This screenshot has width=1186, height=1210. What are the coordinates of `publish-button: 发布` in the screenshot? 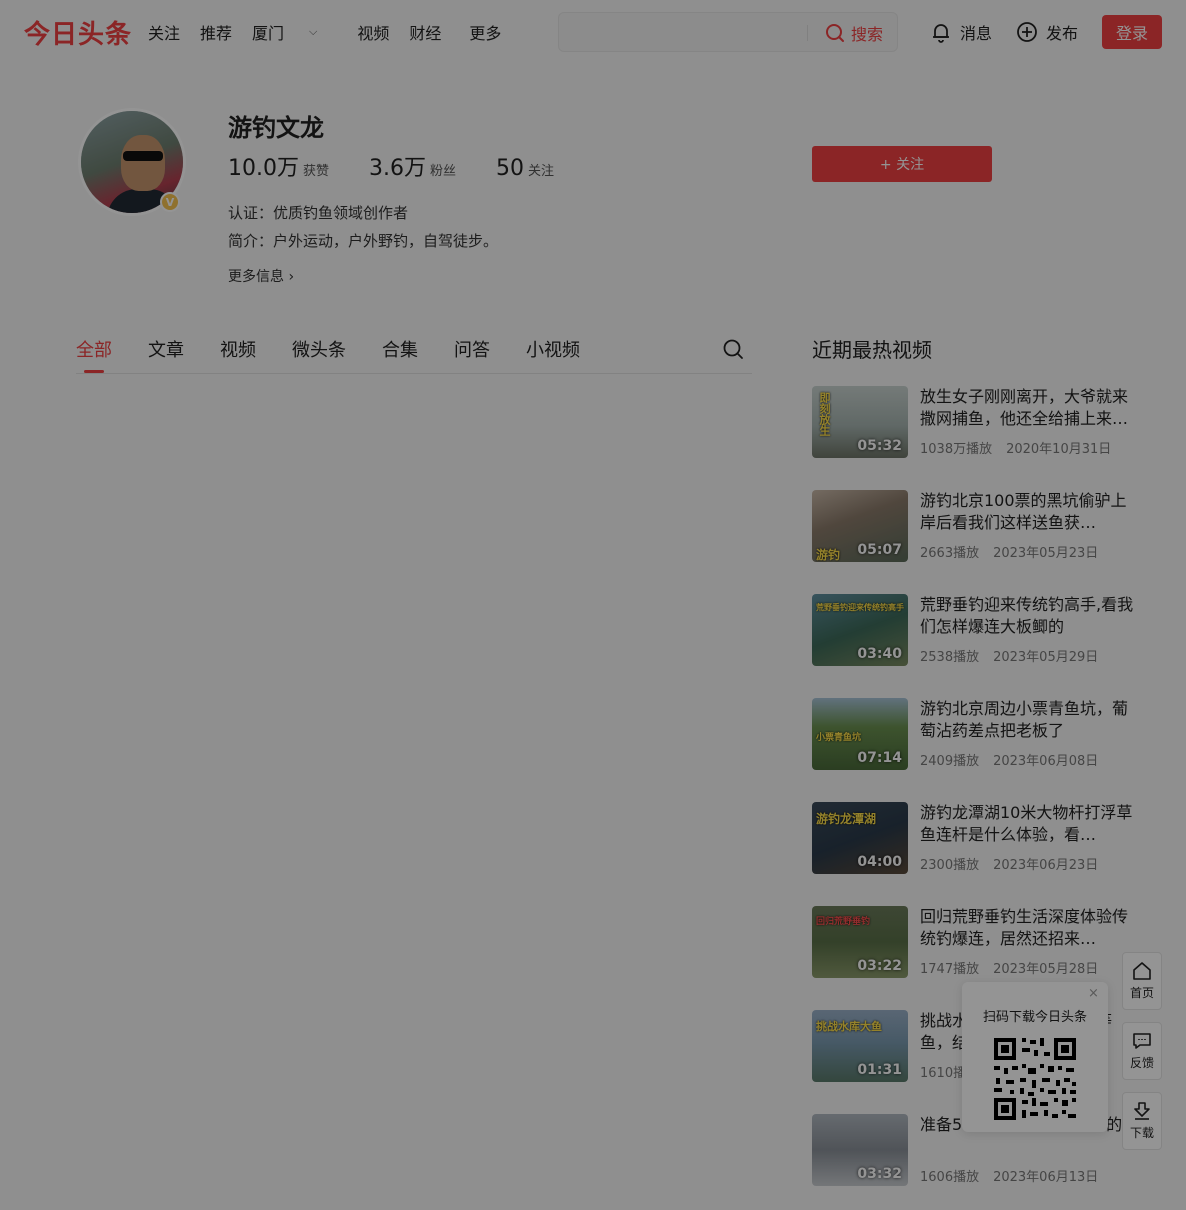 It's located at (1047, 32).